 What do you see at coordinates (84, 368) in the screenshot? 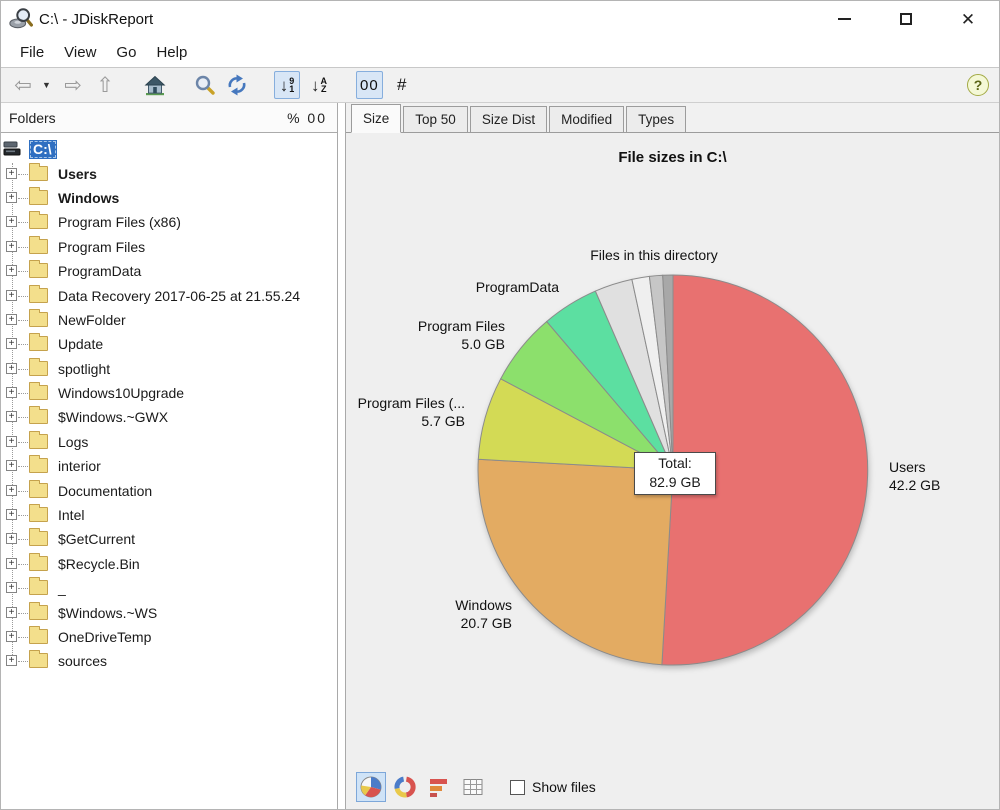
I see `tree-item-label: spotlight` at bounding box center [84, 368].